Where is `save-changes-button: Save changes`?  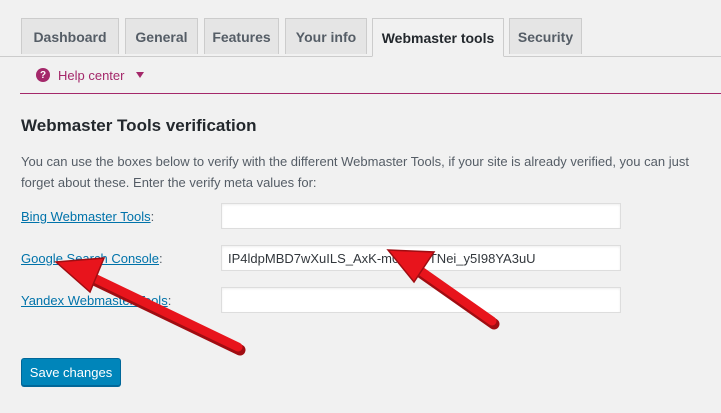
save-changes-button: Save changes is located at coordinates (71, 372).